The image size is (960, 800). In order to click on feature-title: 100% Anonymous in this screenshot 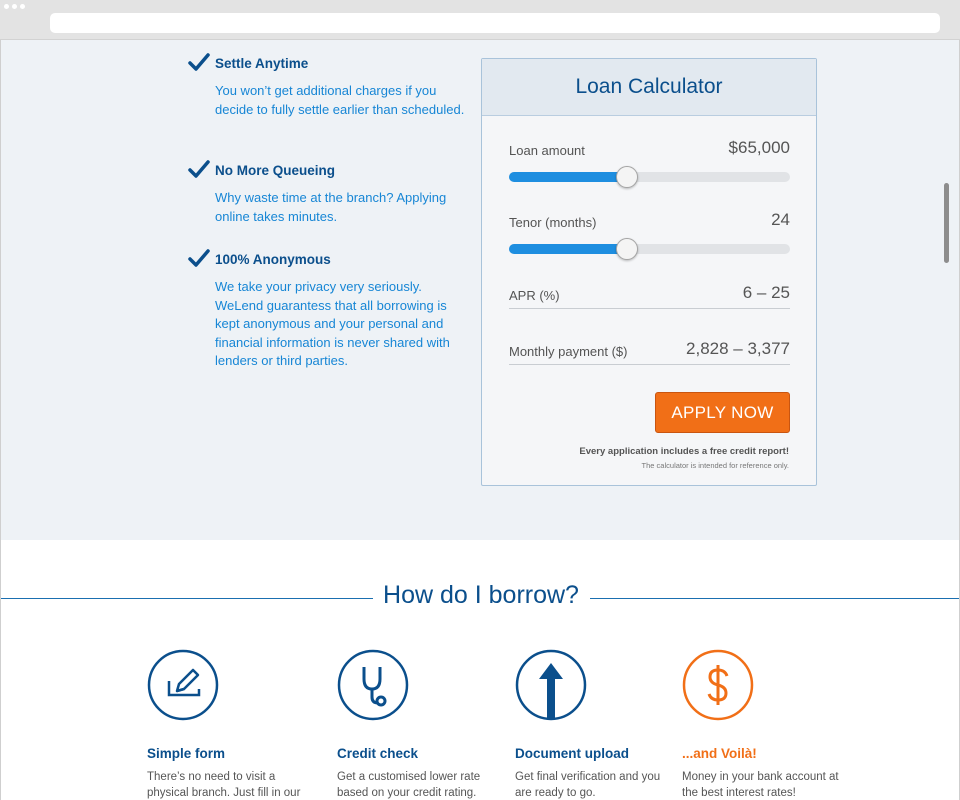, I will do `click(273, 259)`.